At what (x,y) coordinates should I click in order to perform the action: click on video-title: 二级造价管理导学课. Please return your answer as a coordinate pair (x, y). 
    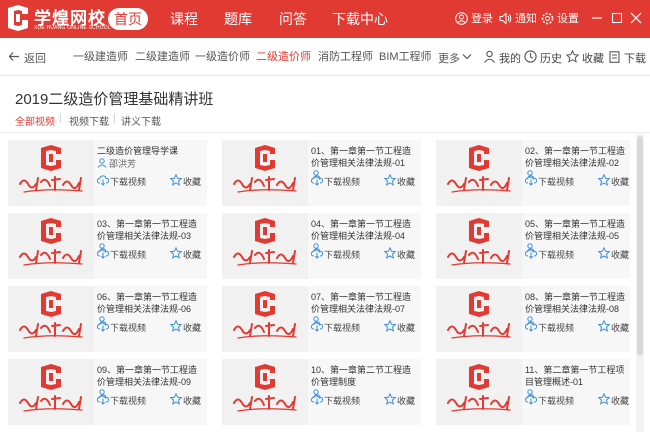
    Looking at the image, I should click on (138, 151).